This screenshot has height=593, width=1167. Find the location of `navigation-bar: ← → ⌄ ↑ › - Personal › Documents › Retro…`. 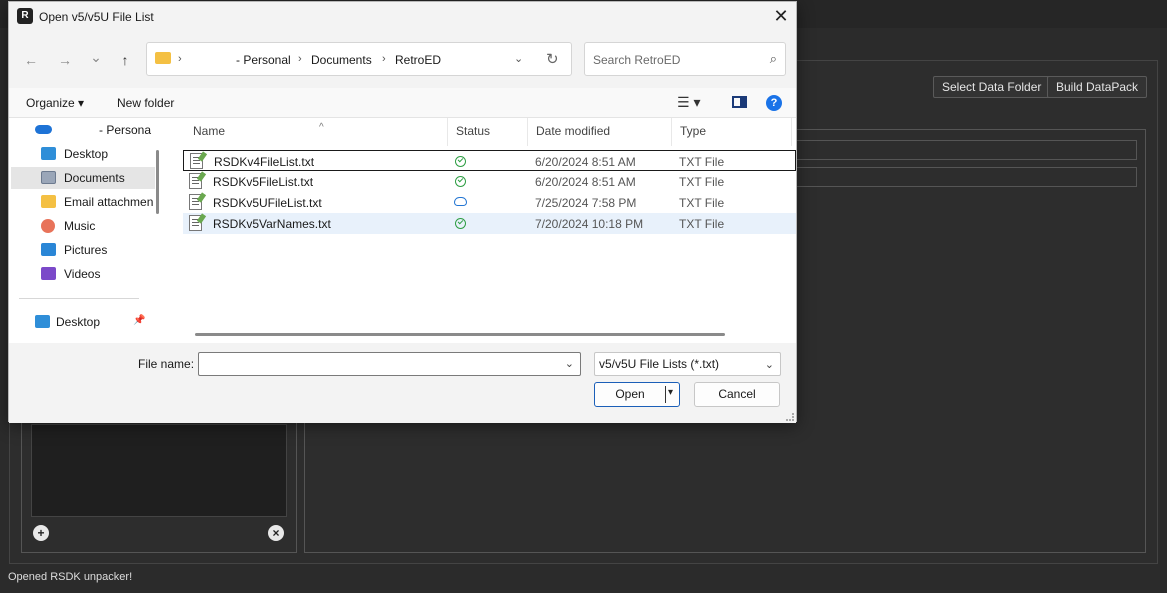

navigation-bar: ← → ⌄ ↑ › - Personal › Documents › Retro… is located at coordinates (402, 60).